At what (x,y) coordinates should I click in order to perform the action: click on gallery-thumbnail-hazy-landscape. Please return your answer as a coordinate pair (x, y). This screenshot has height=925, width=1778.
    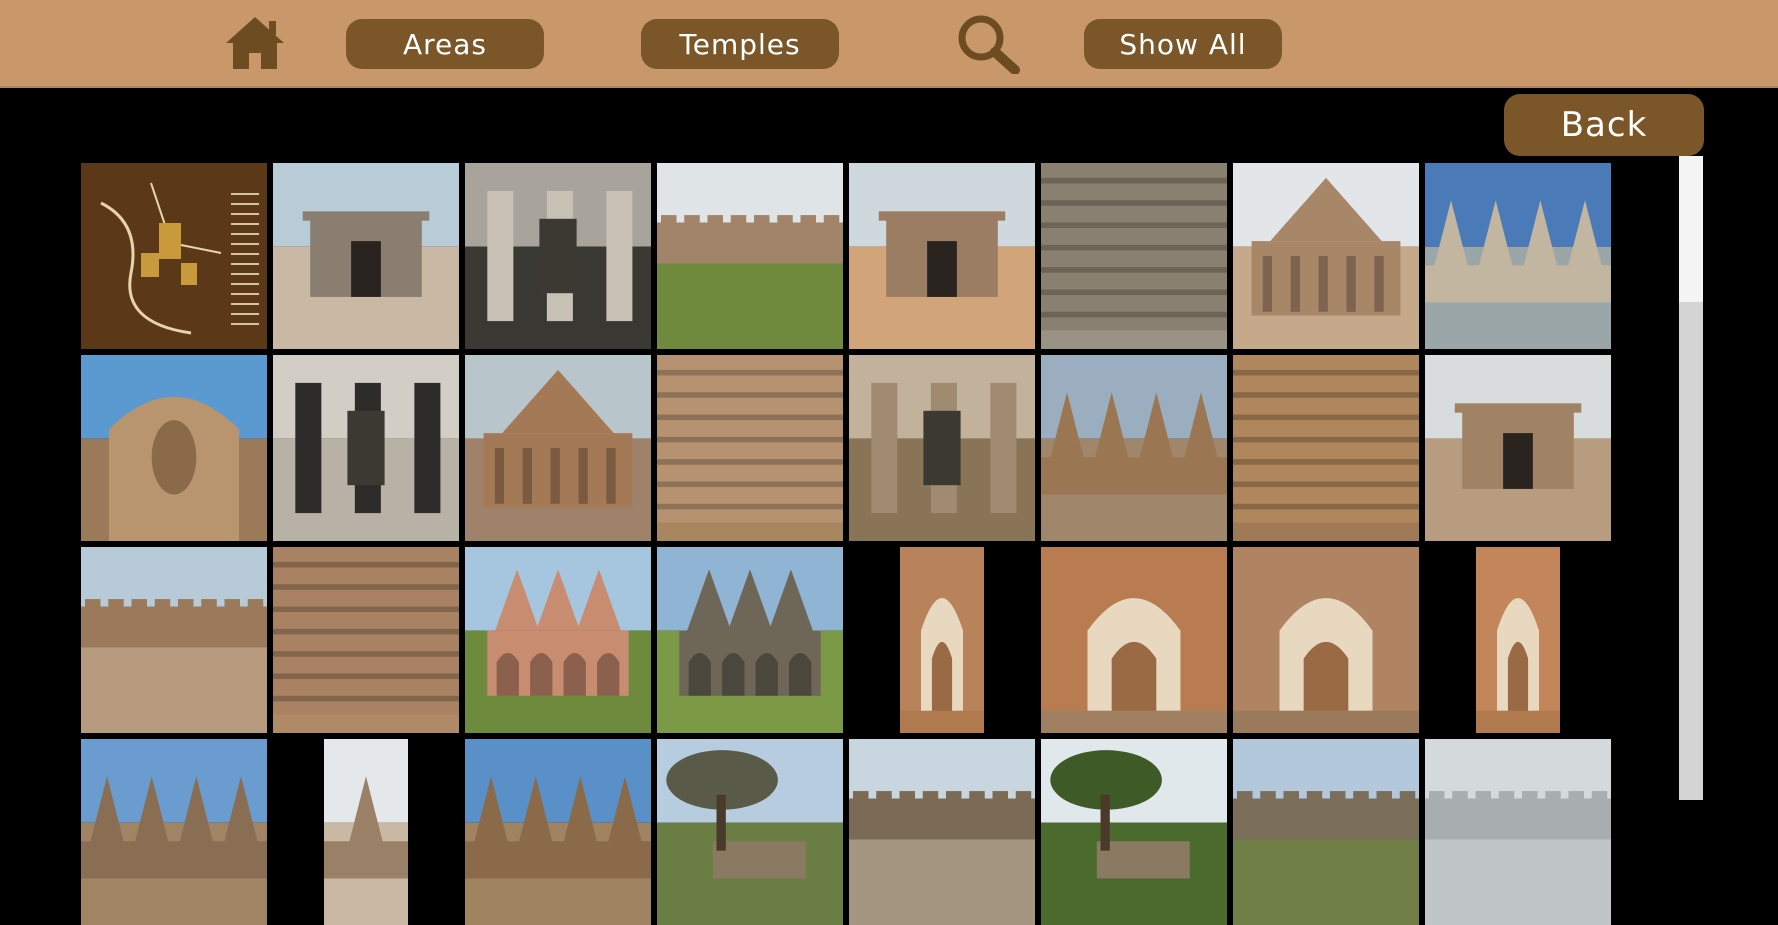
    Looking at the image, I should click on (1518, 832).